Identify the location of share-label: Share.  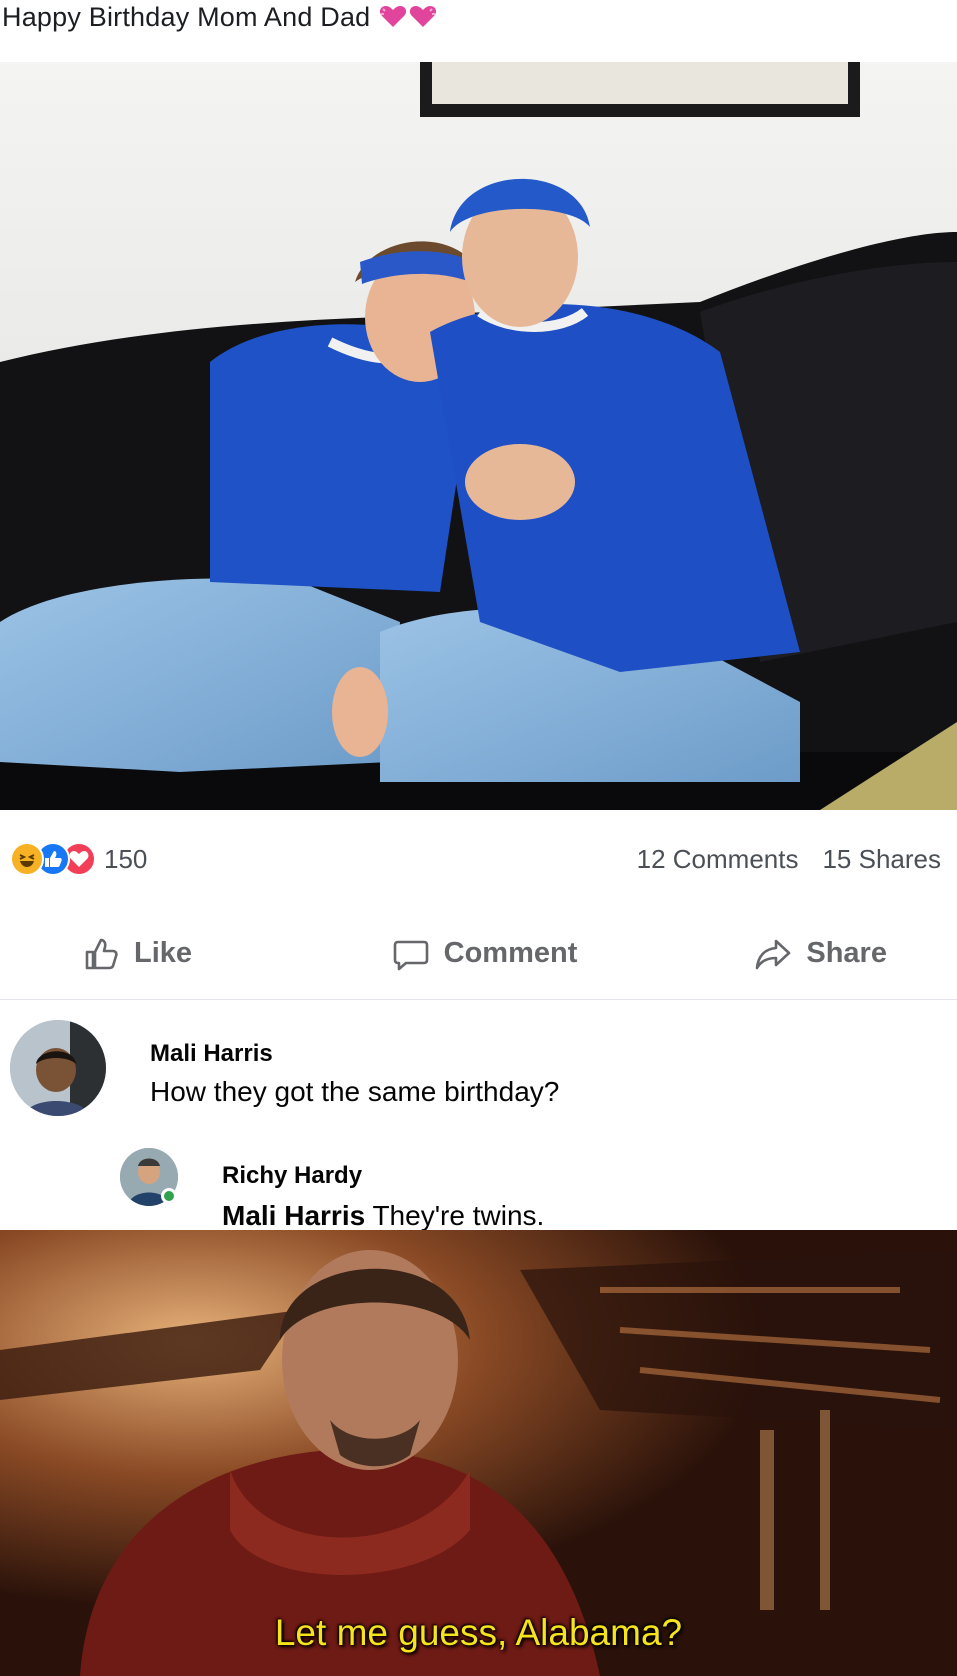
(846, 953).